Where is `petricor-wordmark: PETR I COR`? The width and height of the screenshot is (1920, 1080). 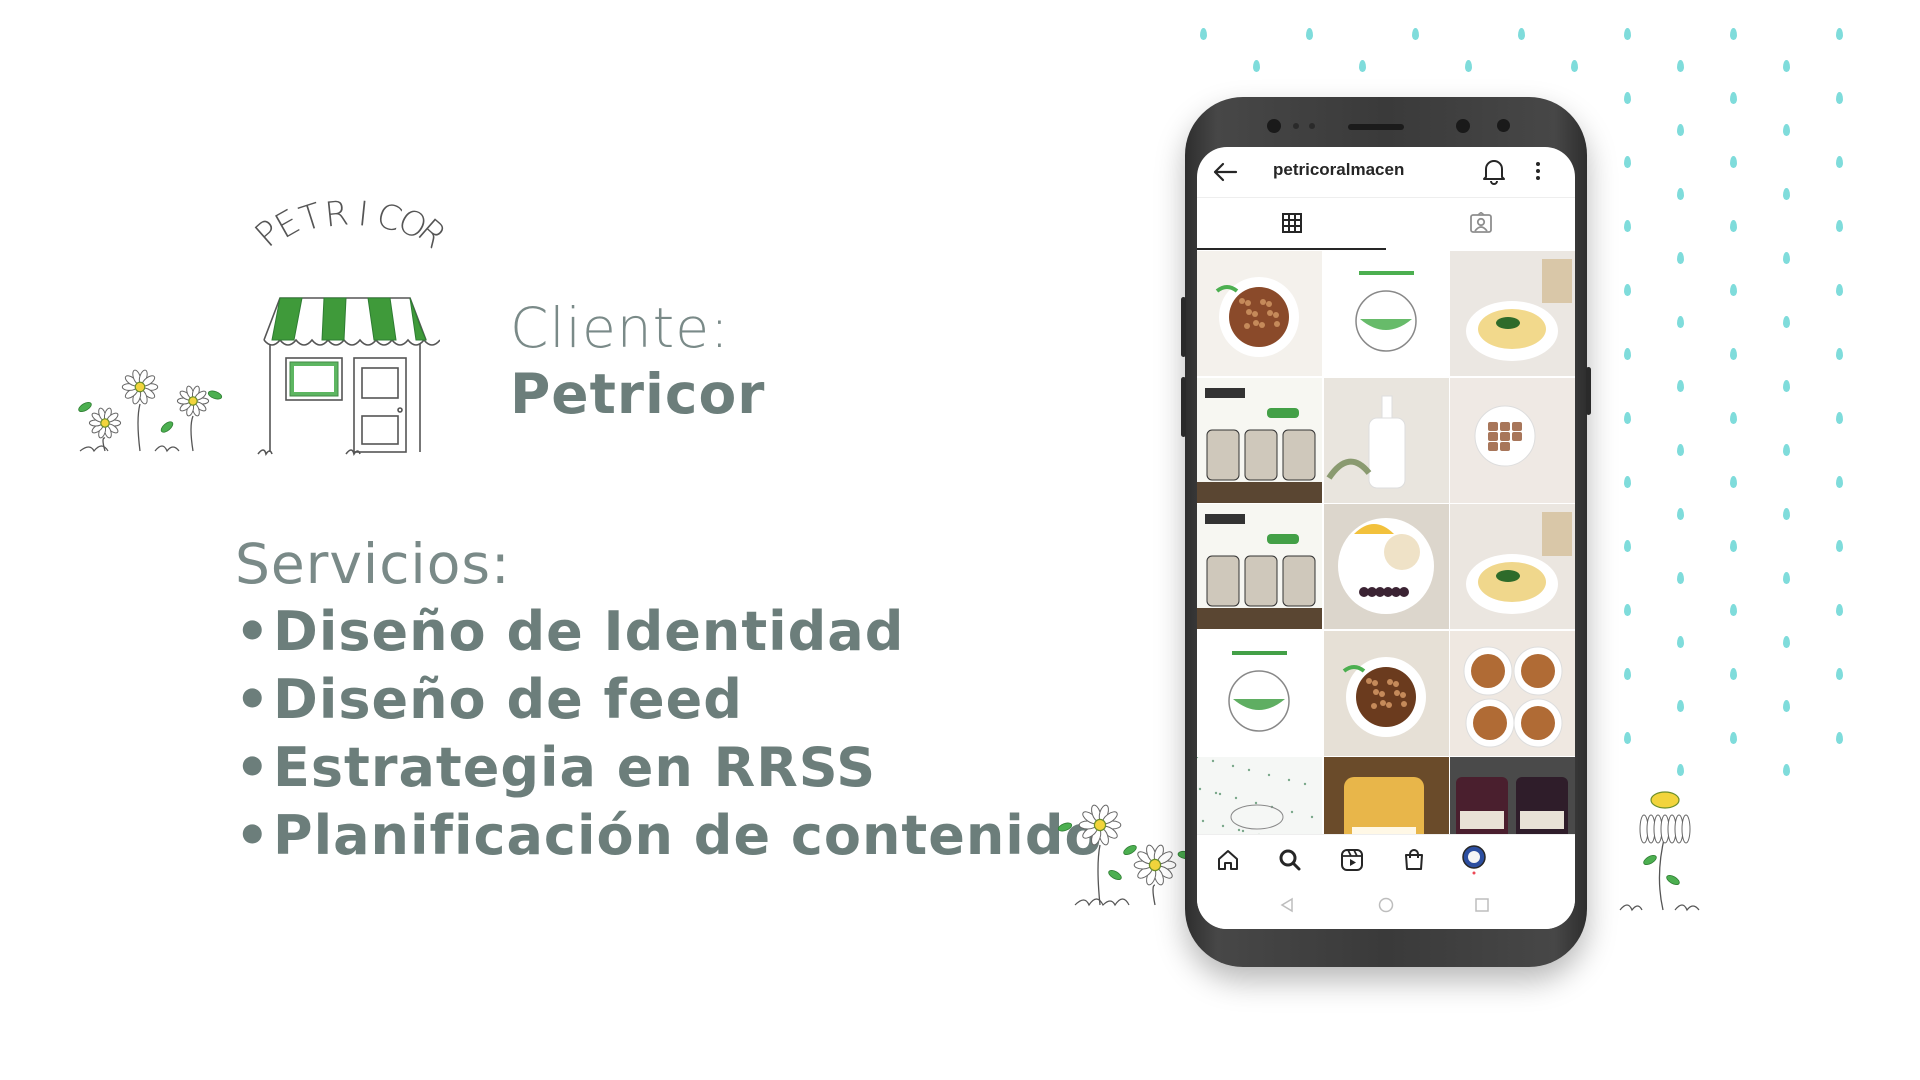
petricor-wordmark: PETR I COR is located at coordinates (350, 228).